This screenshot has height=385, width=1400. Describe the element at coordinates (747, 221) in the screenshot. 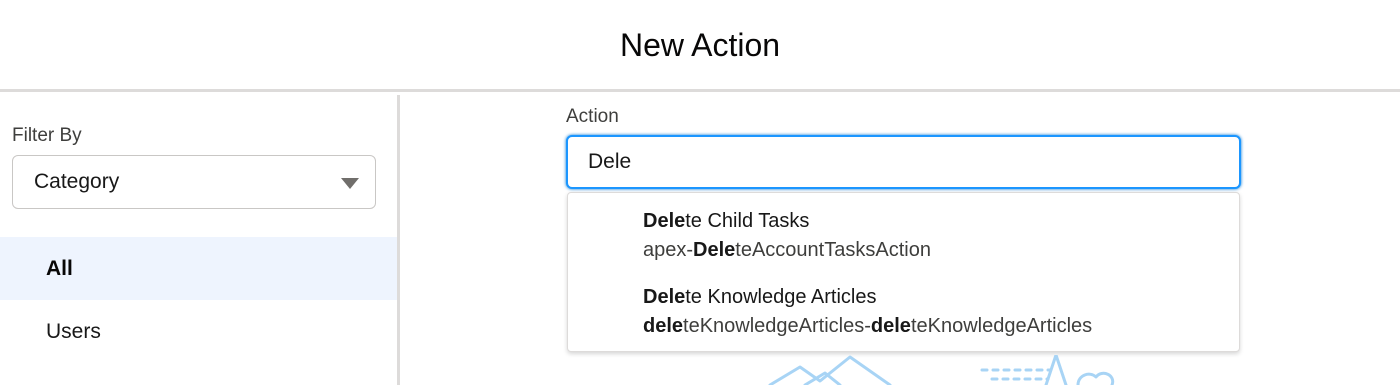

I see `title-rest: te Child Tasks` at that location.